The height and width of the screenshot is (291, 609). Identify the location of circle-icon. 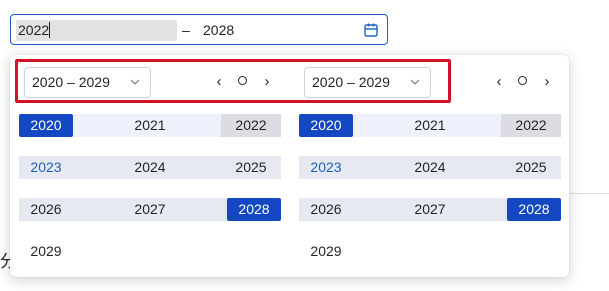
(522, 80).